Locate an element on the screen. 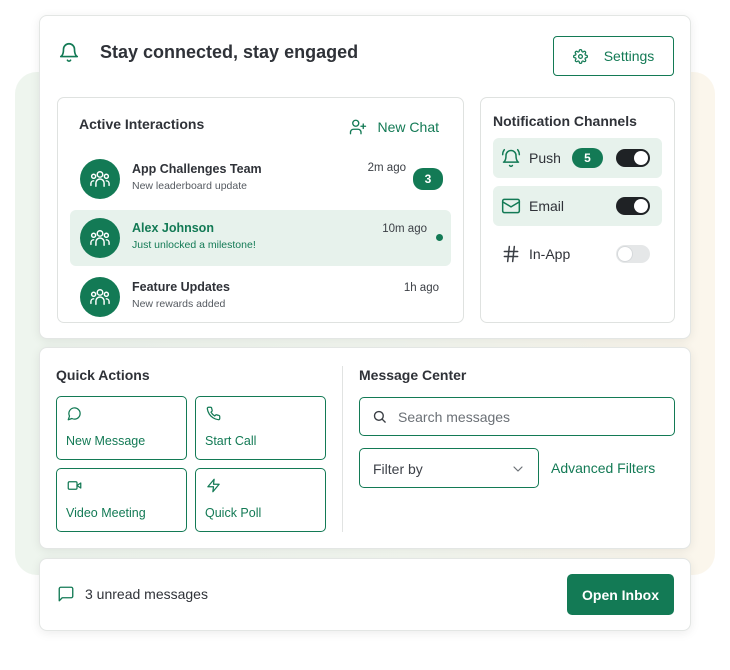  new-message-label: New Message is located at coordinates (106, 441).